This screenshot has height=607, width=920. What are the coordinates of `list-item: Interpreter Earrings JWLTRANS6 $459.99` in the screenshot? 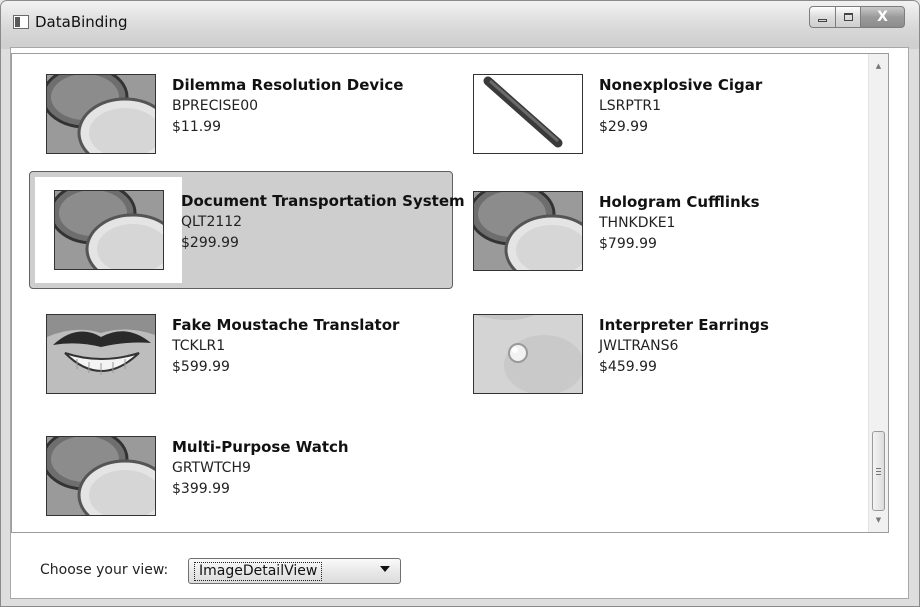 It's located at (655, 354).